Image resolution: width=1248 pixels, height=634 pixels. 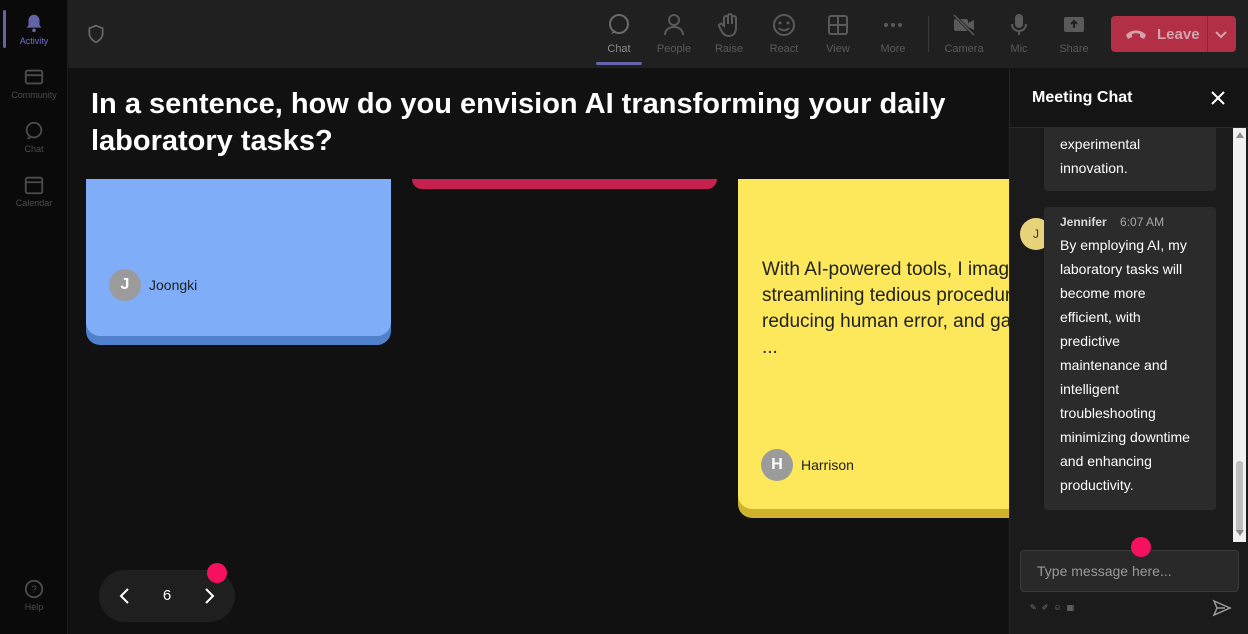 What do you see at coordinates (964, 49) in the screenshot?
I see `toolbar-label: Camera` at bounding box center [964, 49].